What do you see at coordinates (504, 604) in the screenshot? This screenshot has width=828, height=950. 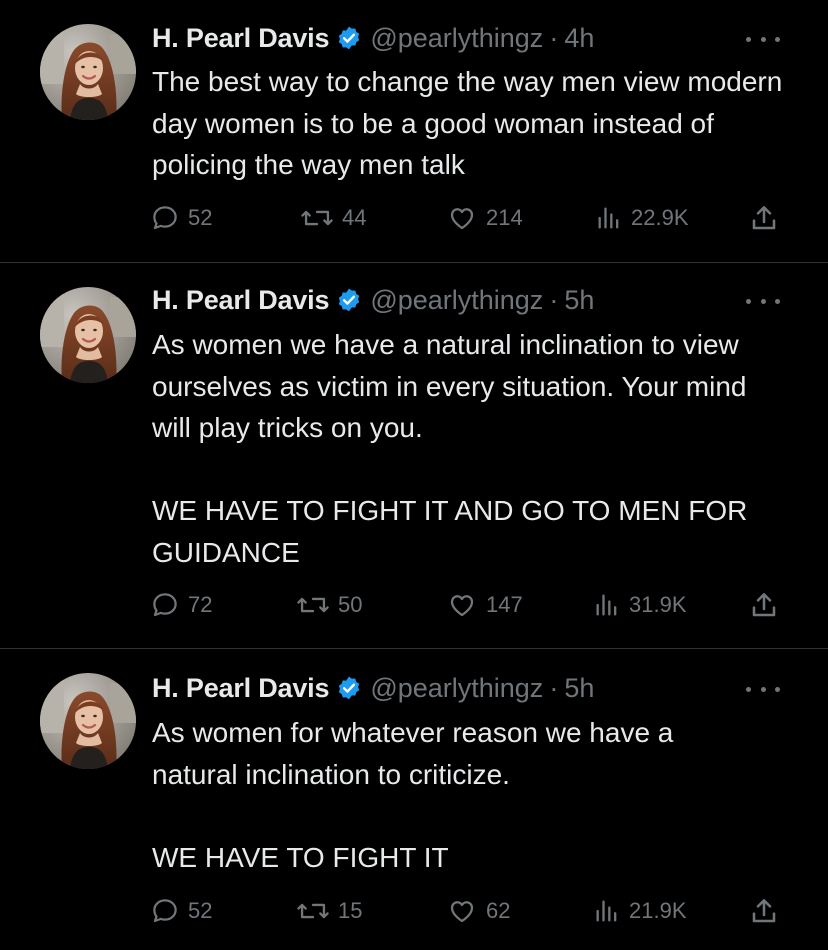 I see `like-count: 147` at bounding box center [504, 604].